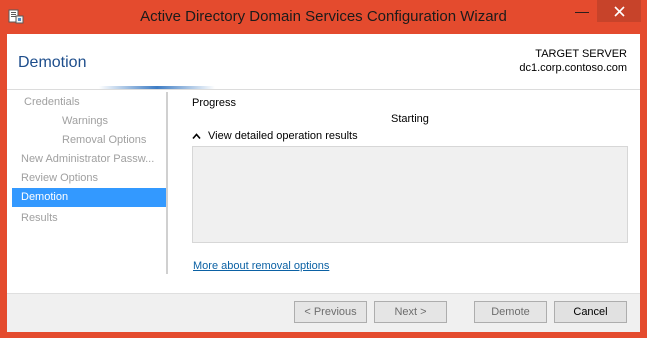  Describe the element at coordinates (157, 87) in the screenshot. I see `header-accent-line` at that location.